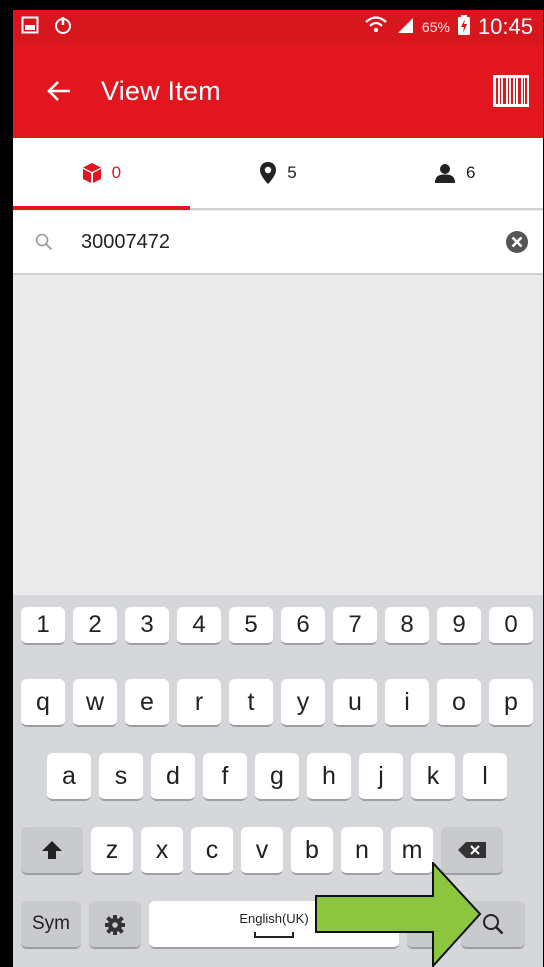 The image size is (544, 967). I want to click on clear-search-button, so click(517, 242).